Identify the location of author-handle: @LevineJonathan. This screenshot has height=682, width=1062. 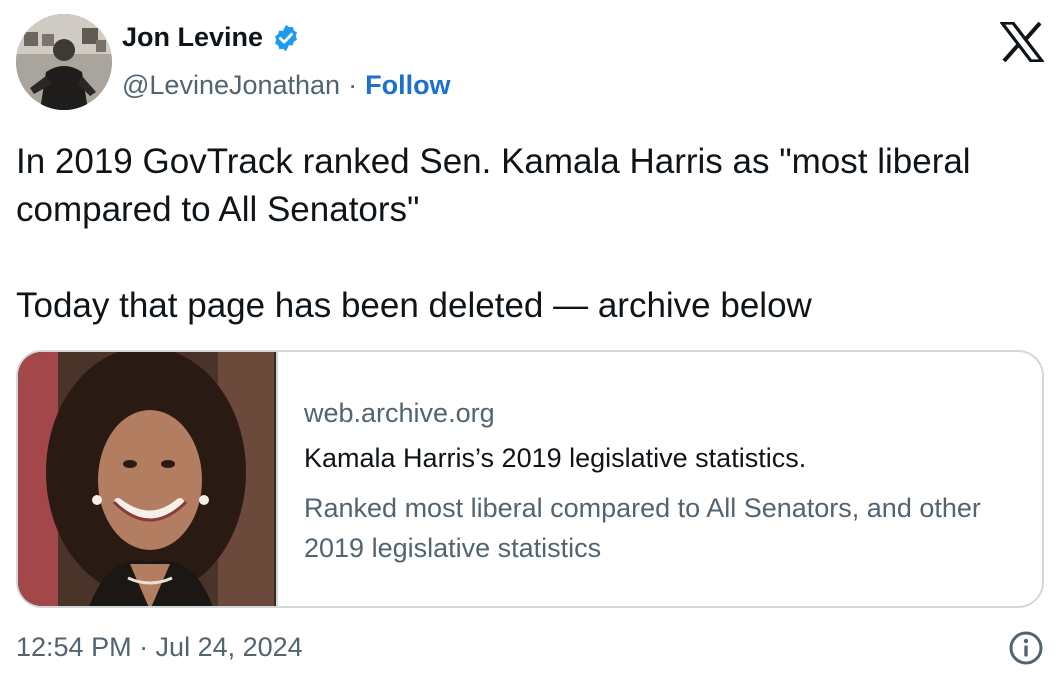
(231, 85).